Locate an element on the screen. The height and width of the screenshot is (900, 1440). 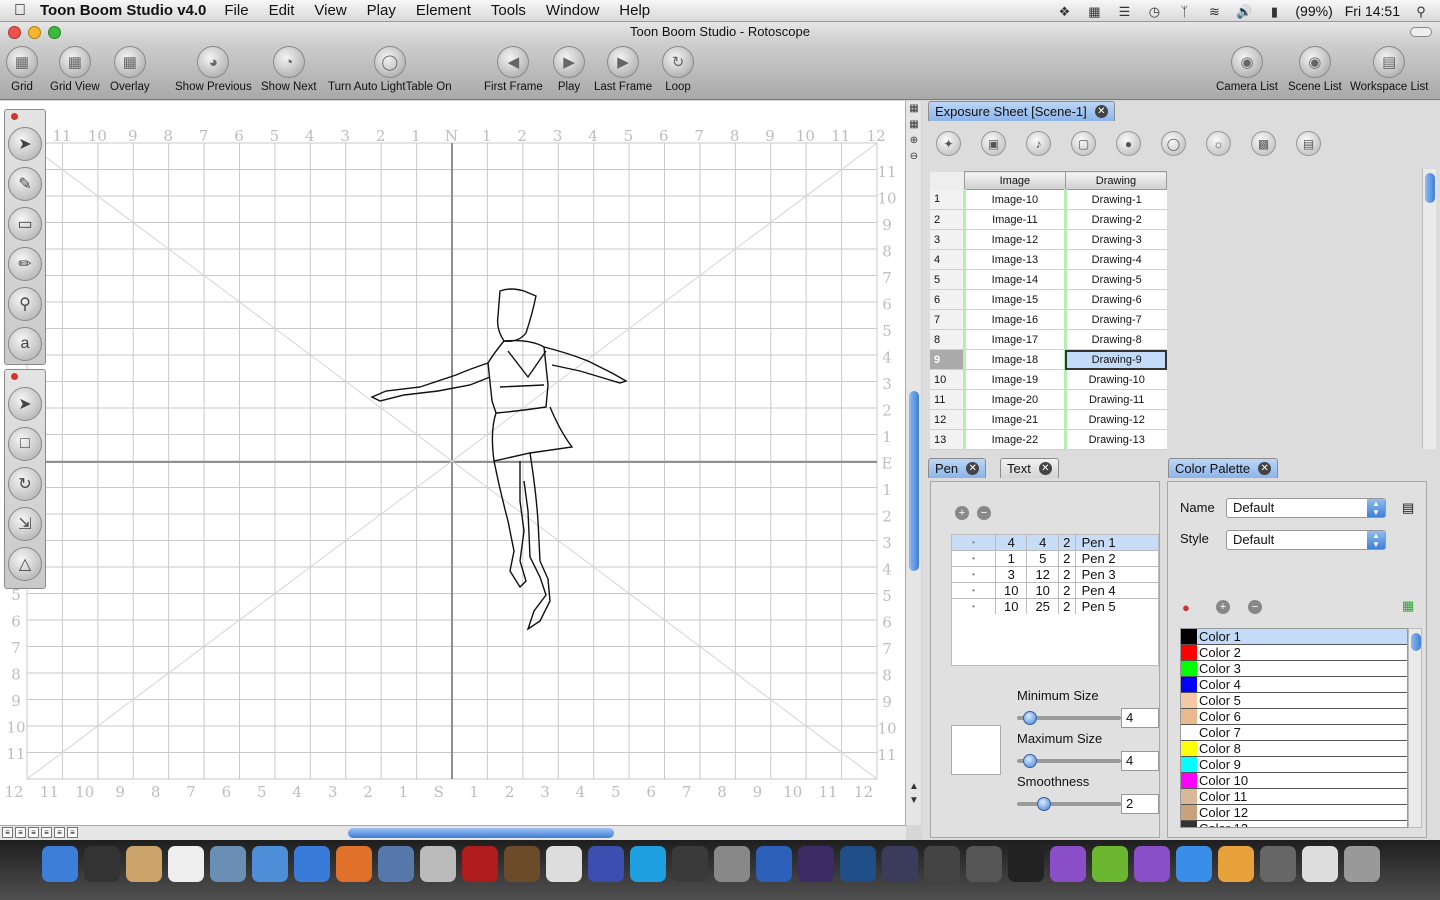
menu-element: Element is located at coordinates (443, 10).